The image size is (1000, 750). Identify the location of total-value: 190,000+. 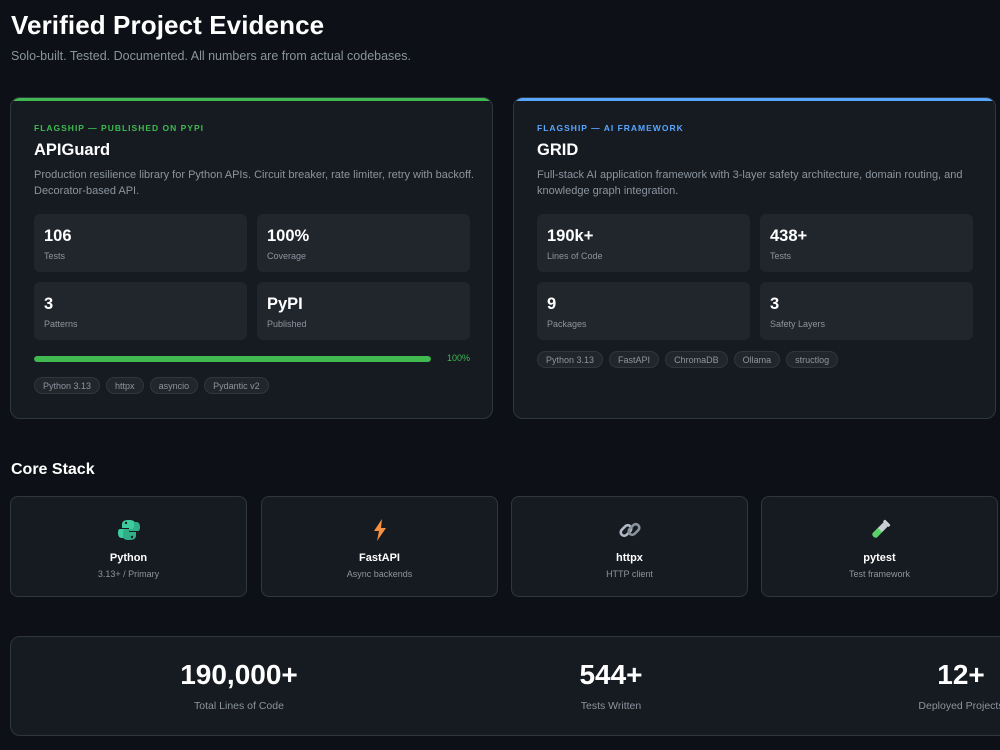
(239, 674).